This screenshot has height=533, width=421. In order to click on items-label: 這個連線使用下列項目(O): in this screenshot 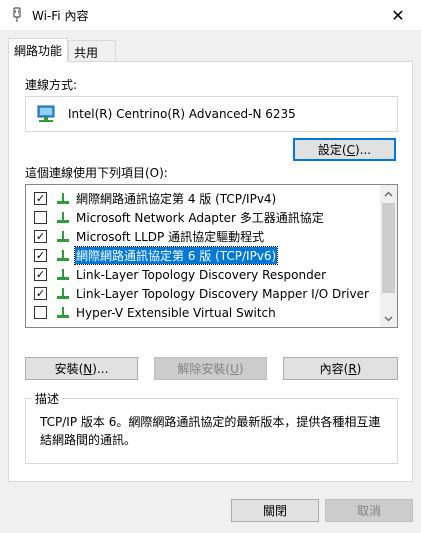, I will do `click(96, 173)`.